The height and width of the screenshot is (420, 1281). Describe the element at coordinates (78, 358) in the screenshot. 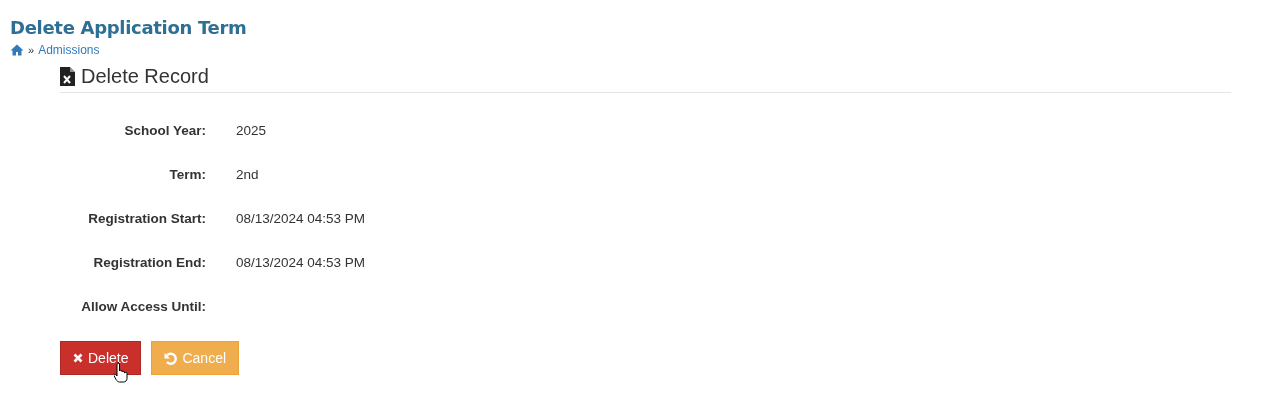

I see `close-icon` at that location.